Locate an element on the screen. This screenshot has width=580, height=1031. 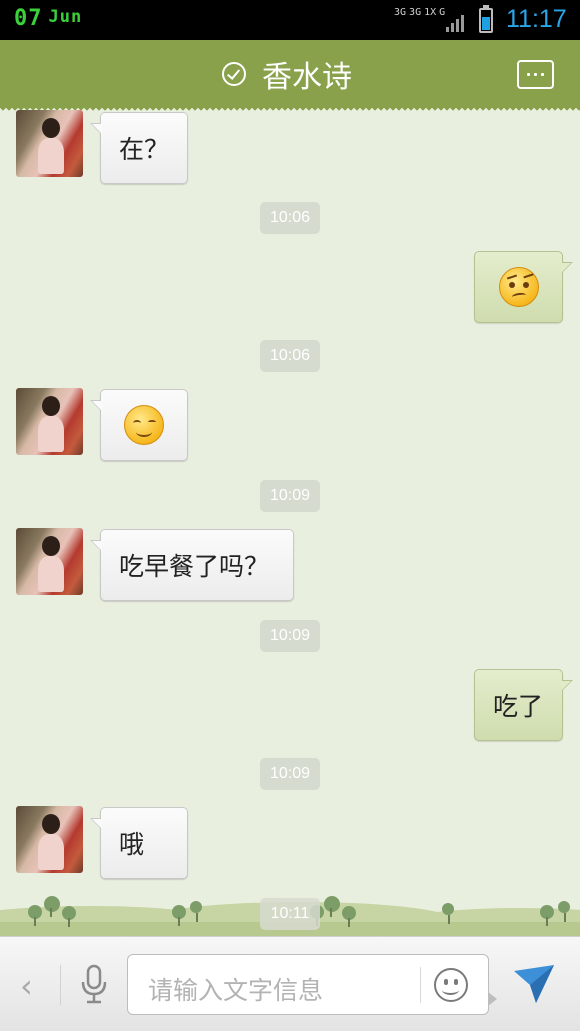
input-bar: ‹ 请输入文字信息 is located at coordinates (290, 983).